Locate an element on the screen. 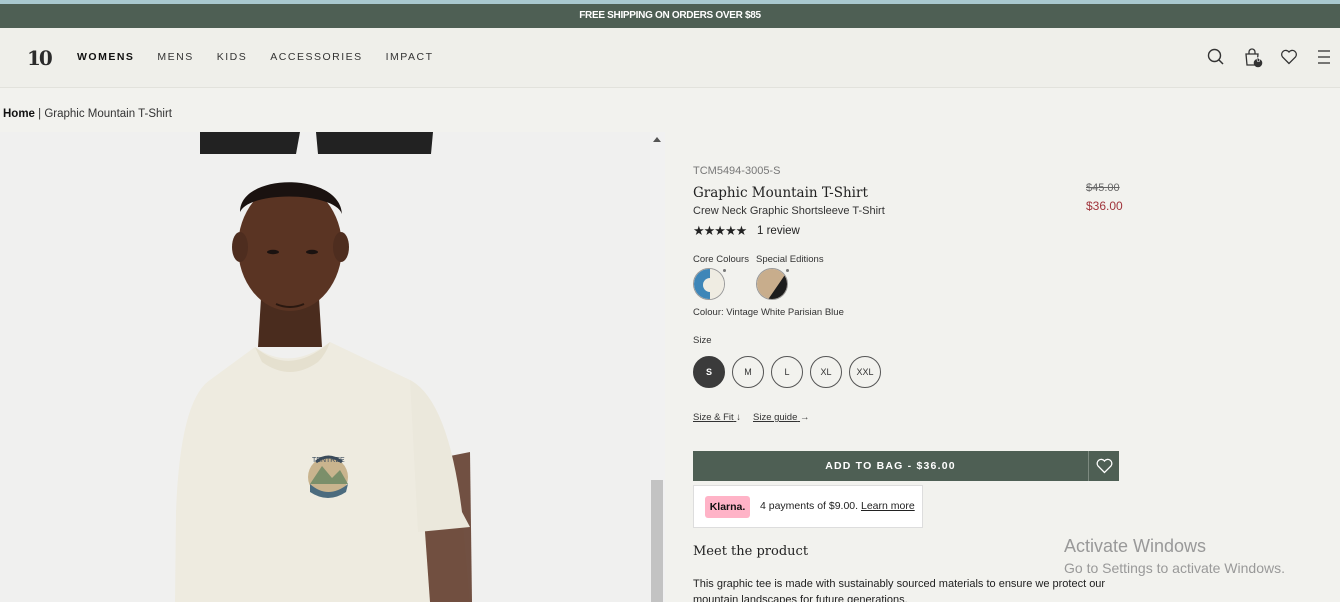 The width and height of the screenshot is (1340, 602). size-option-s: S is located at coordinates (709, 372).